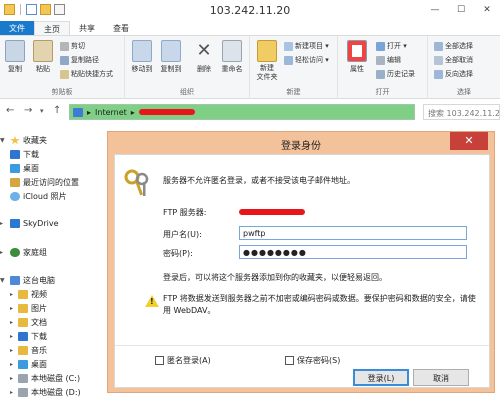  What do you see at coordinates (35, 252) in the screenshot?
I see `nav-item-label: 家庭组` at bounding box center [35, 252].